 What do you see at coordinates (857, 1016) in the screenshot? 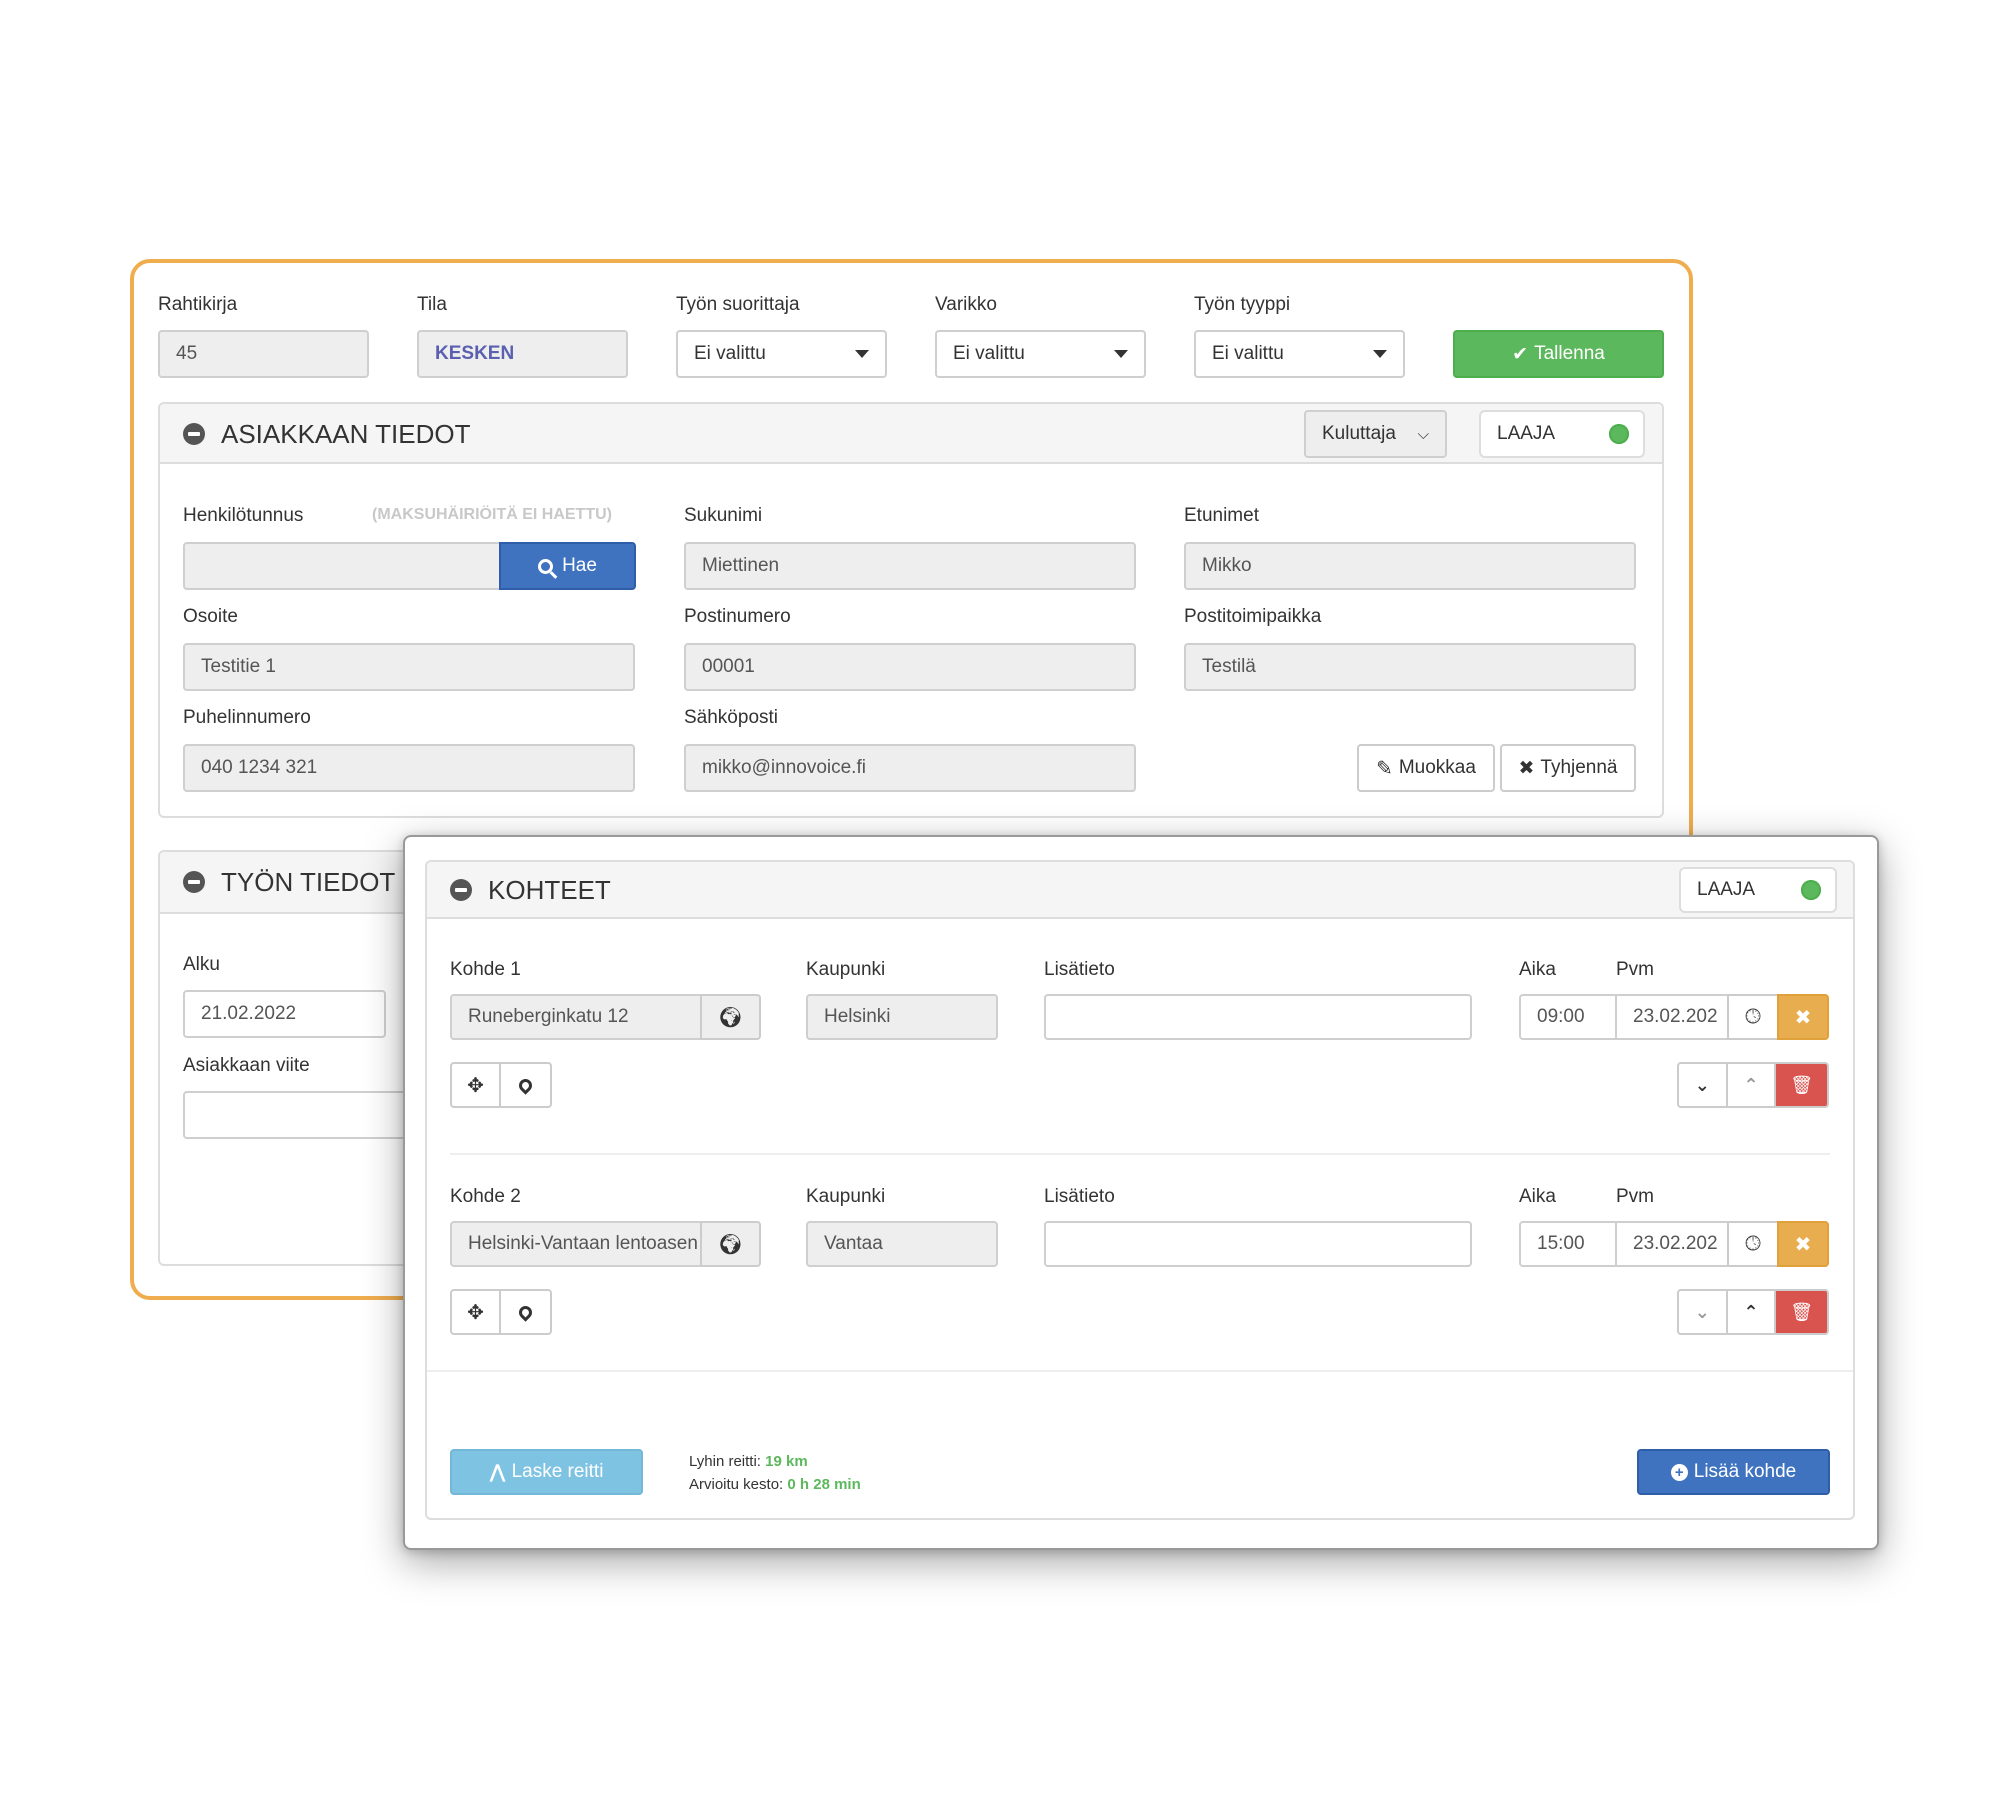
I see `target-1-city-value: Helsinki` at bounding box center [857, 1016].